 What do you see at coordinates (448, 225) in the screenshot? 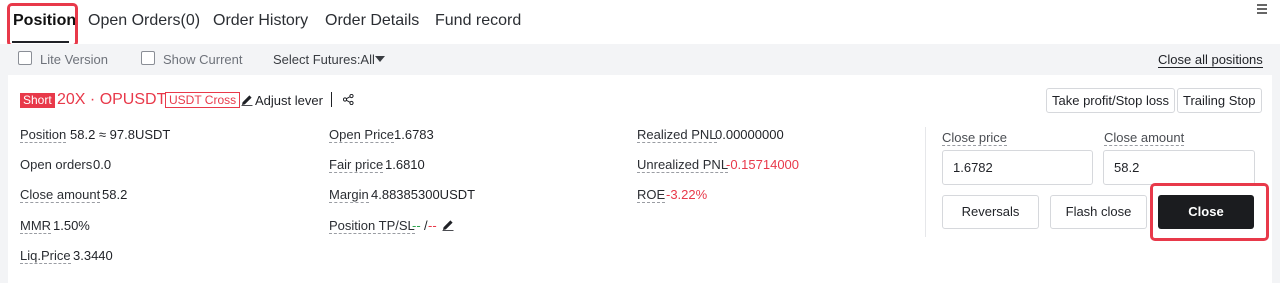
I see `edit-tpsl-pencil-icon` at bounding box center [448, 225].